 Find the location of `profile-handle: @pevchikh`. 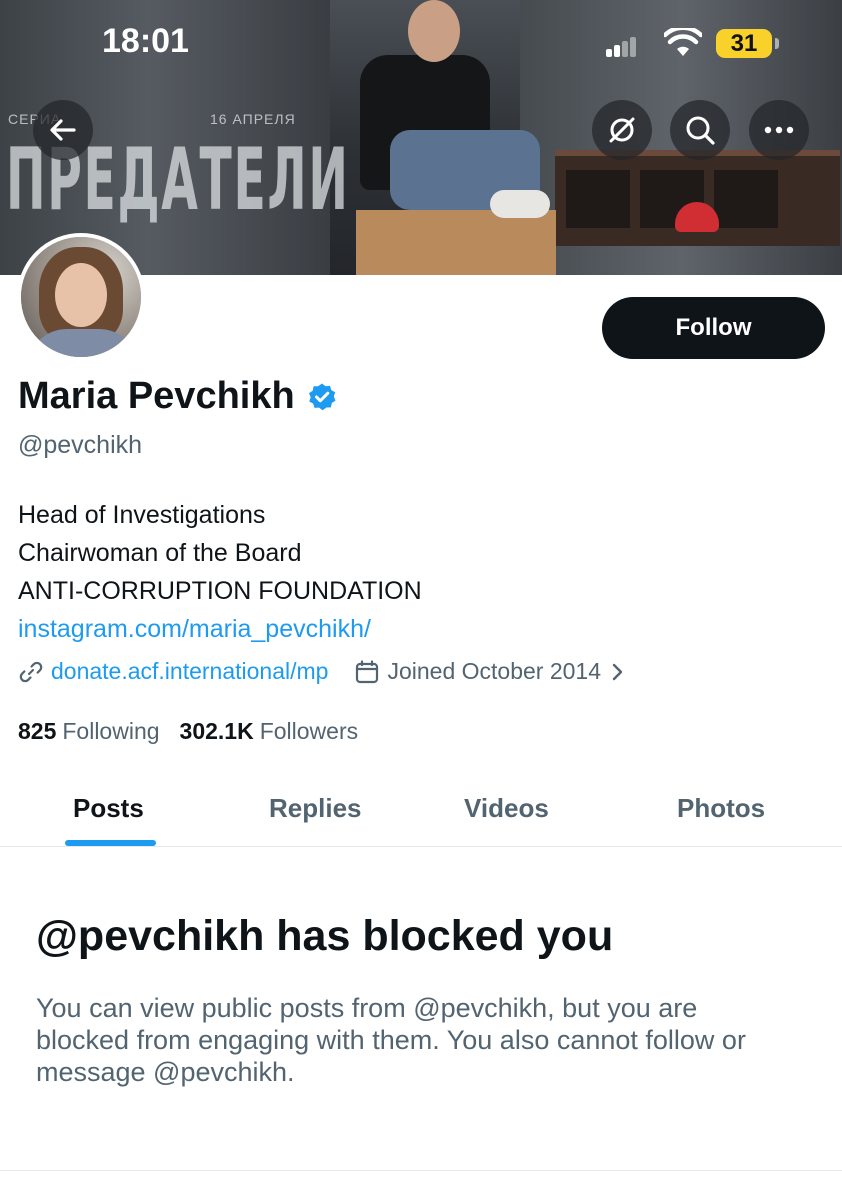

profile-handle: @pevchikh is located at coordinates (80, 445).